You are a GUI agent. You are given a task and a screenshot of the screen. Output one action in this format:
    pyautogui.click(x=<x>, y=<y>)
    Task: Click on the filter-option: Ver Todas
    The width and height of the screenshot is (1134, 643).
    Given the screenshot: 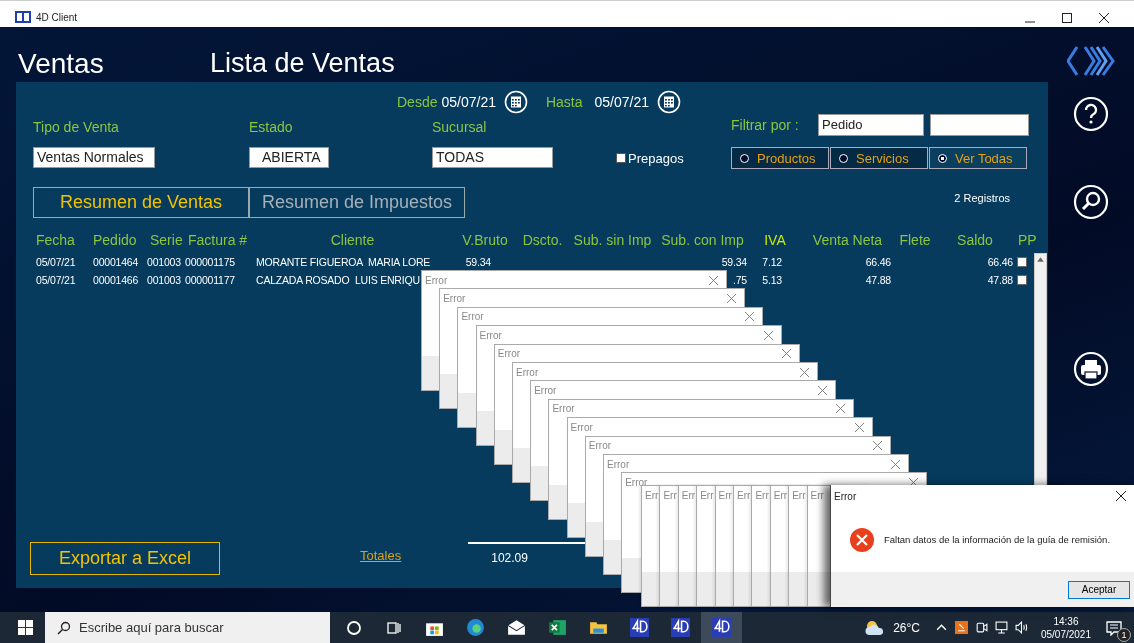 What is the action you would take?
    pyautogui.click(x=978, y=158)
    